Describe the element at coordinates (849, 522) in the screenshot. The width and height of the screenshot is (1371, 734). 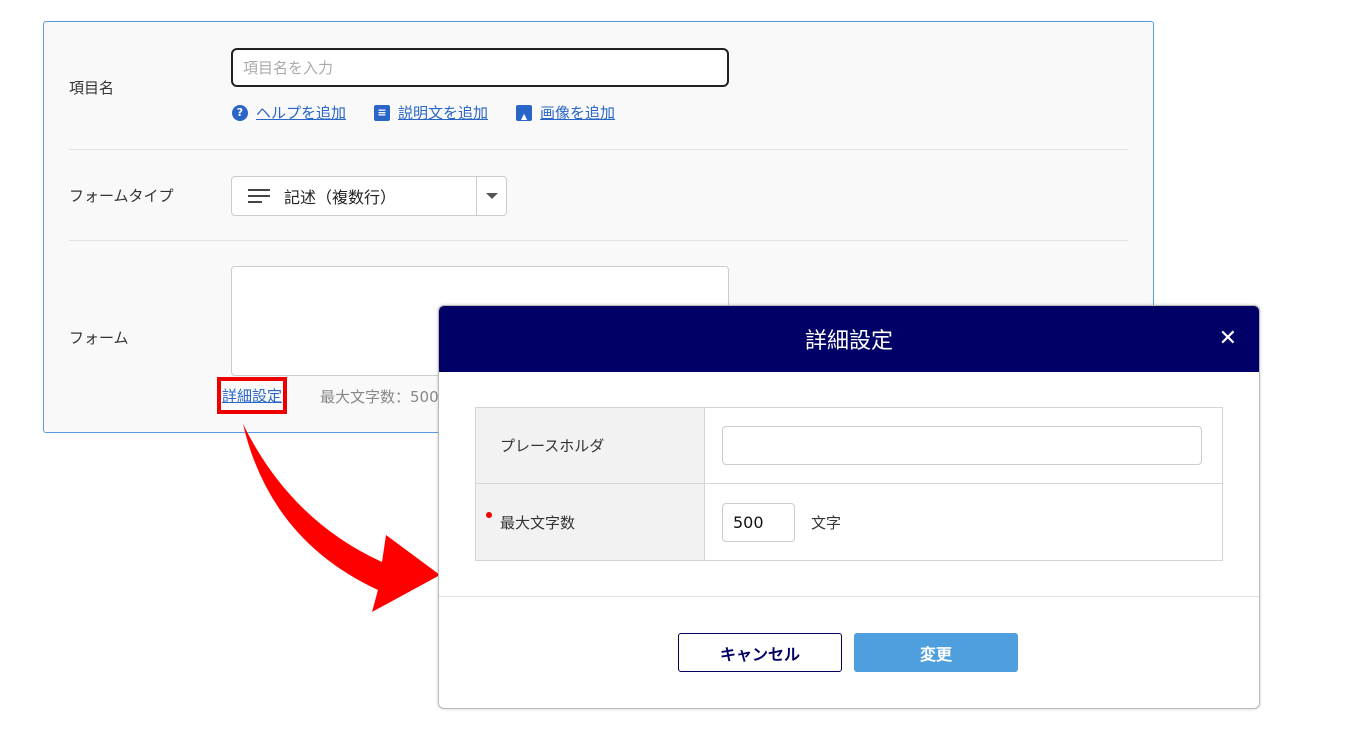
I see `table-row: 最大文字数 文字` at that location.